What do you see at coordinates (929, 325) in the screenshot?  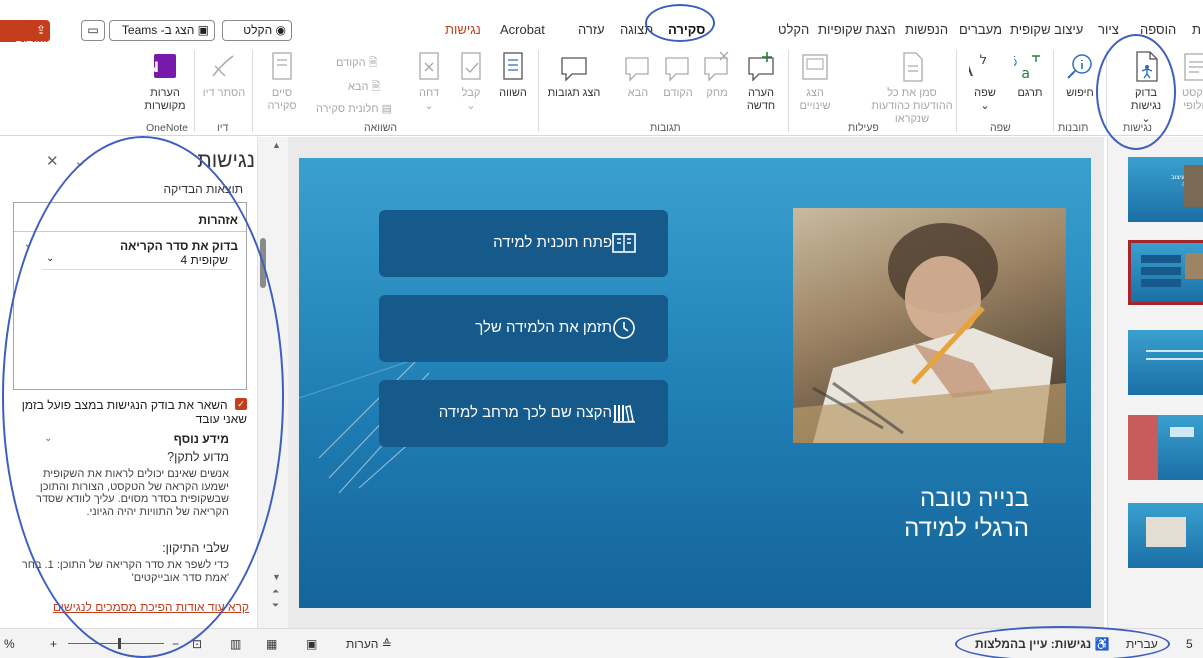 I see `student-writing-photo` at bounding box center [929, 325].